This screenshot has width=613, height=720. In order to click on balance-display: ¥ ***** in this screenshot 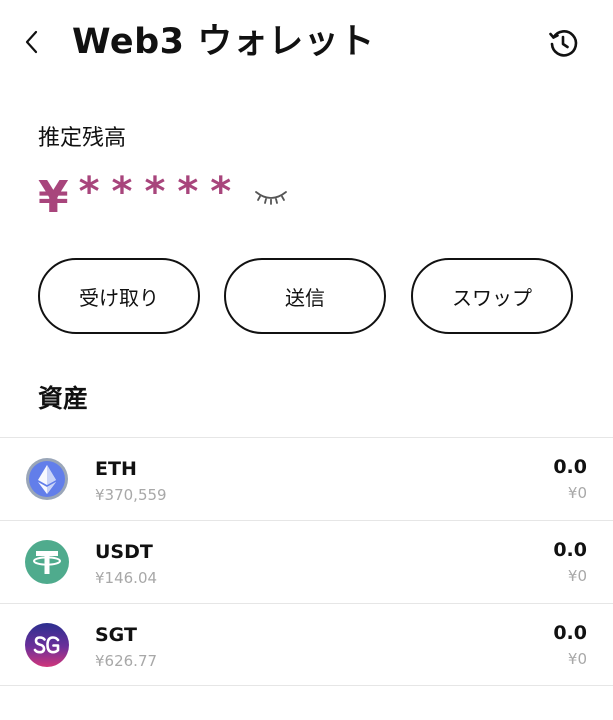, I will do `click(164, 197)`.